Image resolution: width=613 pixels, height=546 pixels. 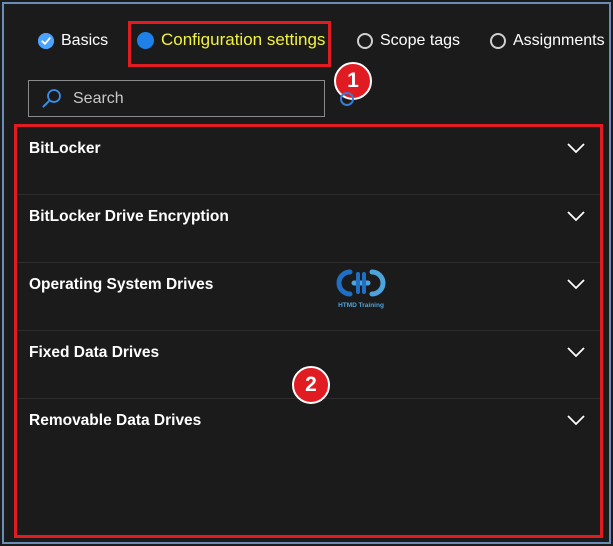 What do you see at coordinates (85, 40) in the screenshot?
I see `tab-basics-label: Basics` at bounding box center [85, 40].